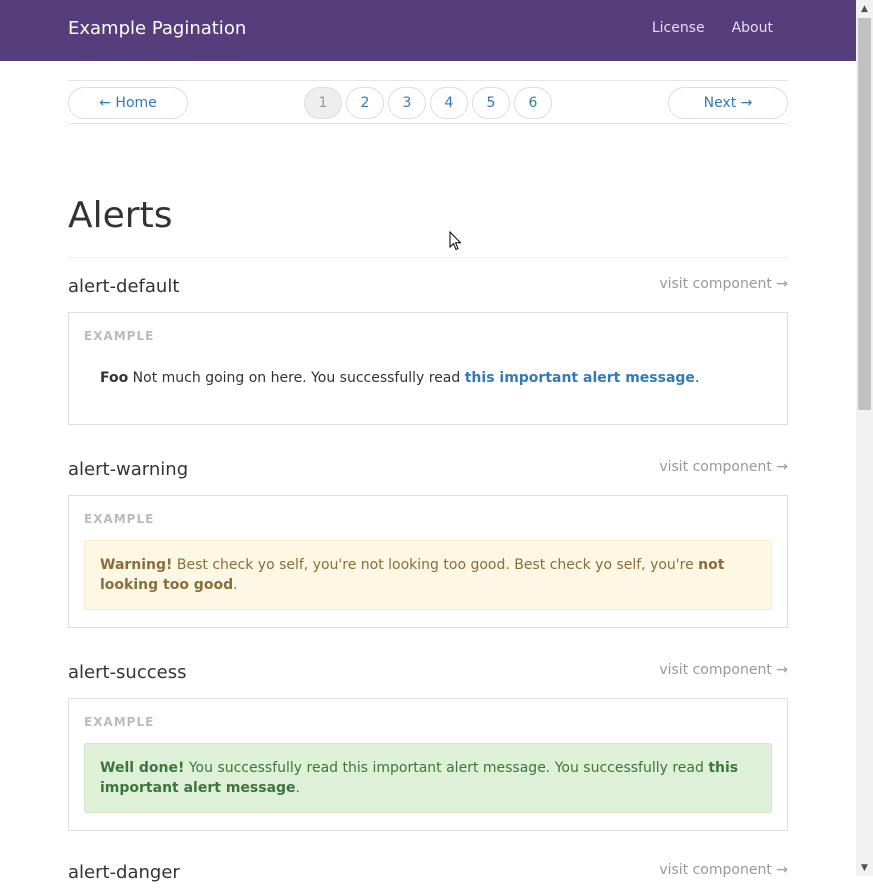 This screenshot has width=873, height=890. Describe the element at coordinates (128, 103) in the screenshot. I see `home-button: ← Home` at that location.